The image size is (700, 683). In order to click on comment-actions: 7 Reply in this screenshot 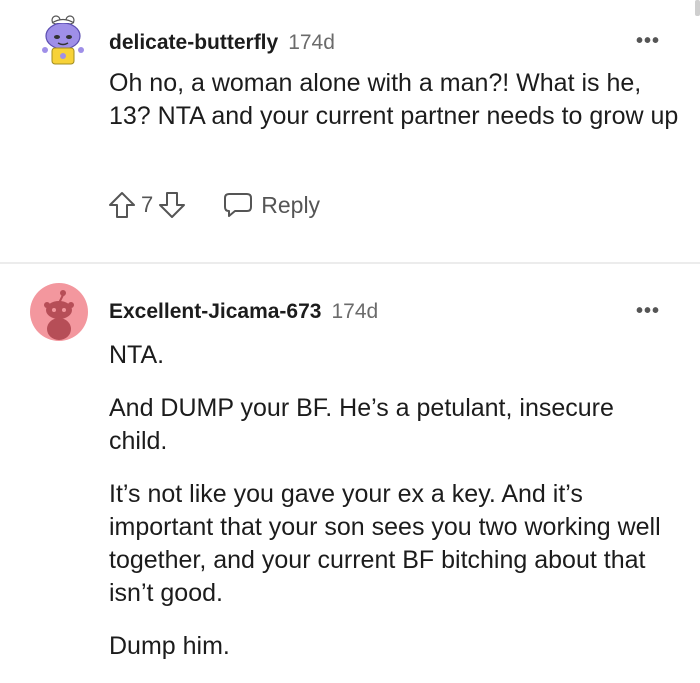, I will do `click(213, 205)`.